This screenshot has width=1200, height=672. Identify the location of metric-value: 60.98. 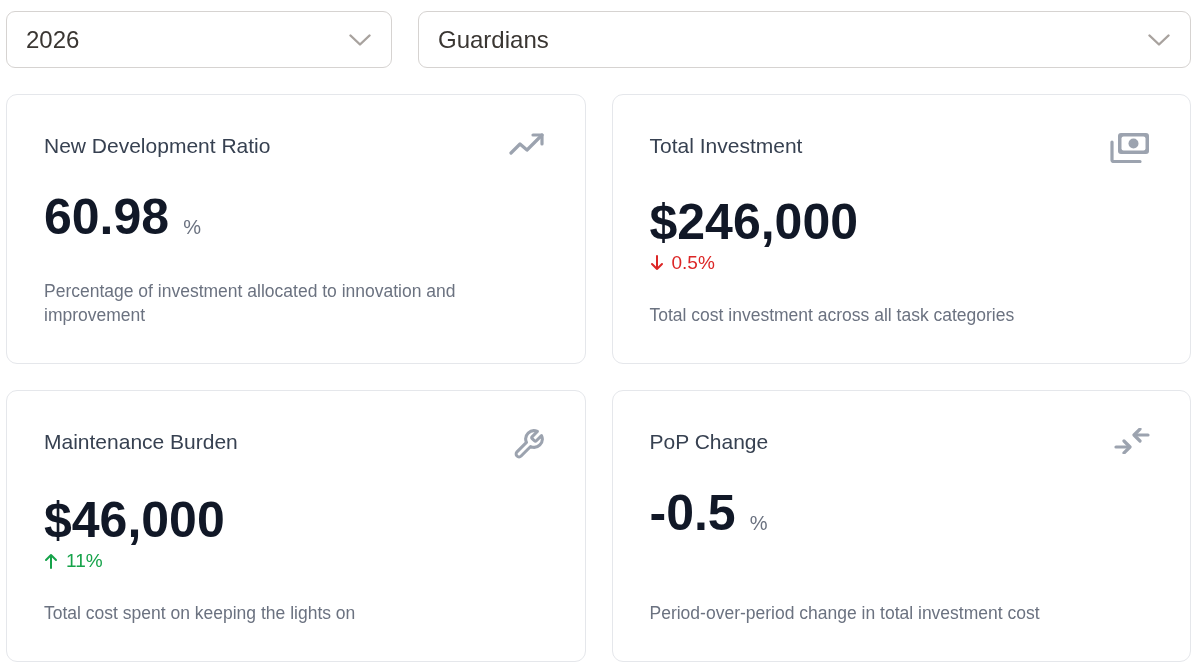
(107, 217).